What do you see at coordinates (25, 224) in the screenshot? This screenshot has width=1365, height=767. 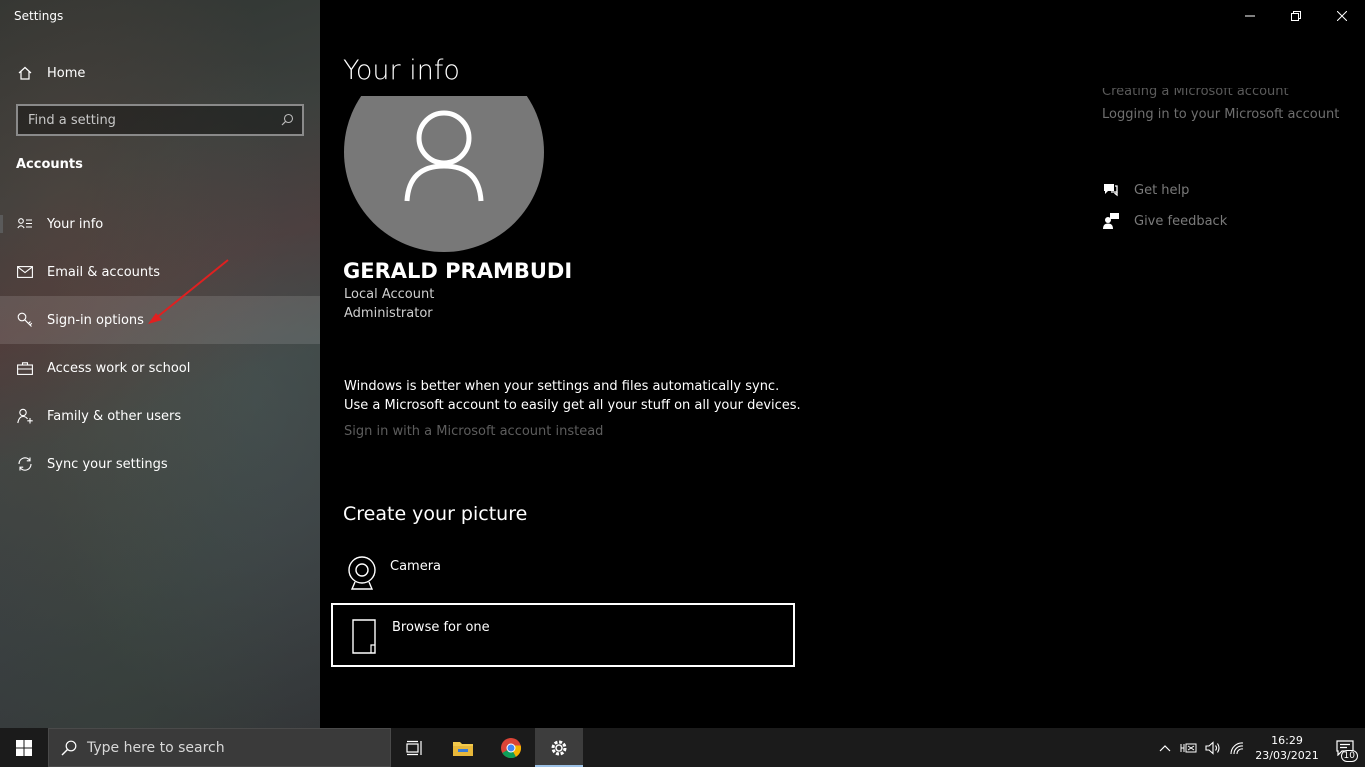 I see `person-card-icon` at bounding box center [25, 224].